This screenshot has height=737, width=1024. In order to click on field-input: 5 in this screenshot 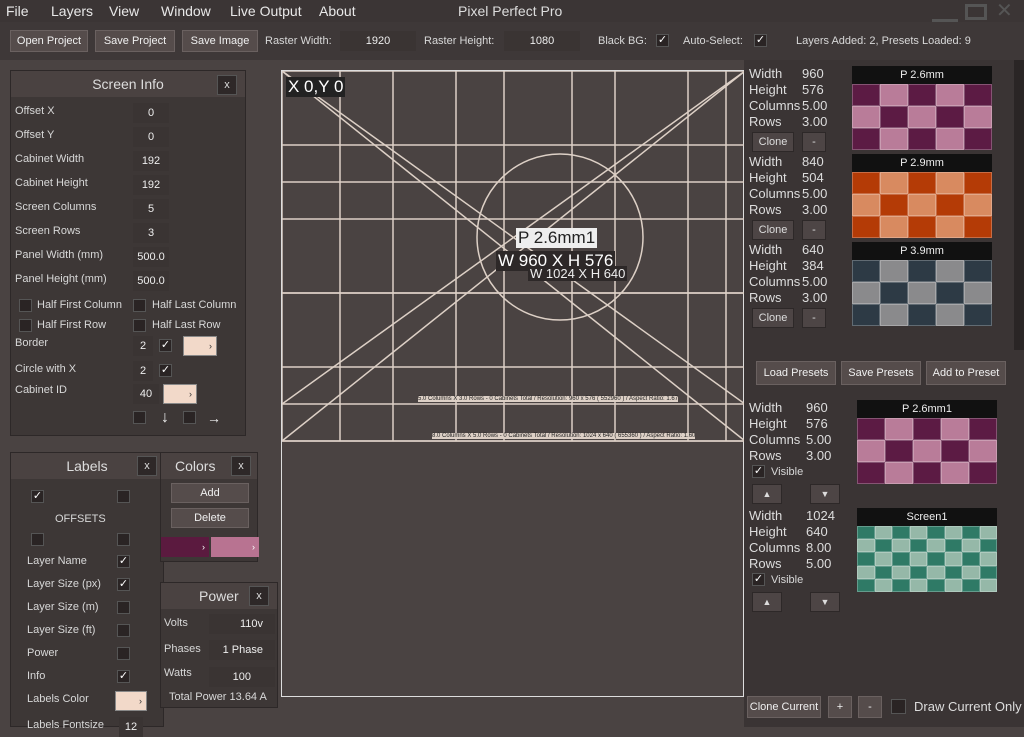, I will do `click(151, 209)`.